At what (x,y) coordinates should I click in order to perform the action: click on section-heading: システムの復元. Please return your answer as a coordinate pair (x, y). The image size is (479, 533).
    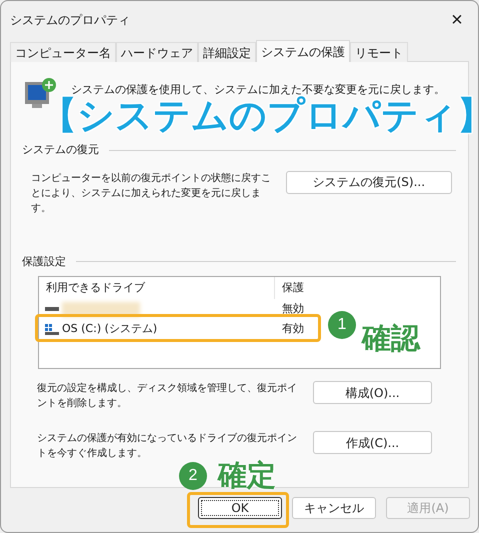
    Looking at the image, I should click on (60, 150).